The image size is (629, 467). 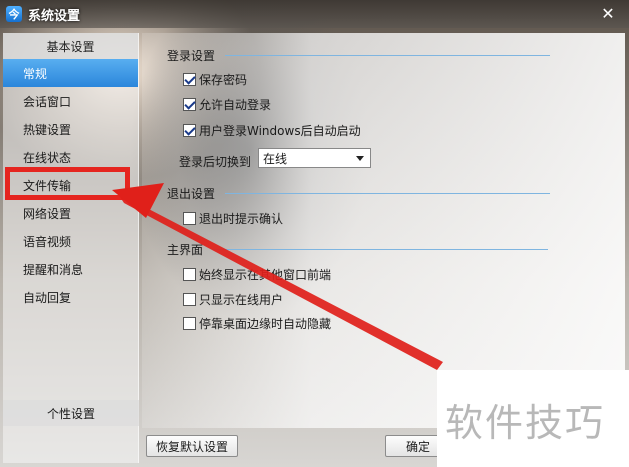 What do you see at coordinates (525, 423) in the screenshot?
I see `watermark-text: 软件技巧` at bounding box center [525, 423].